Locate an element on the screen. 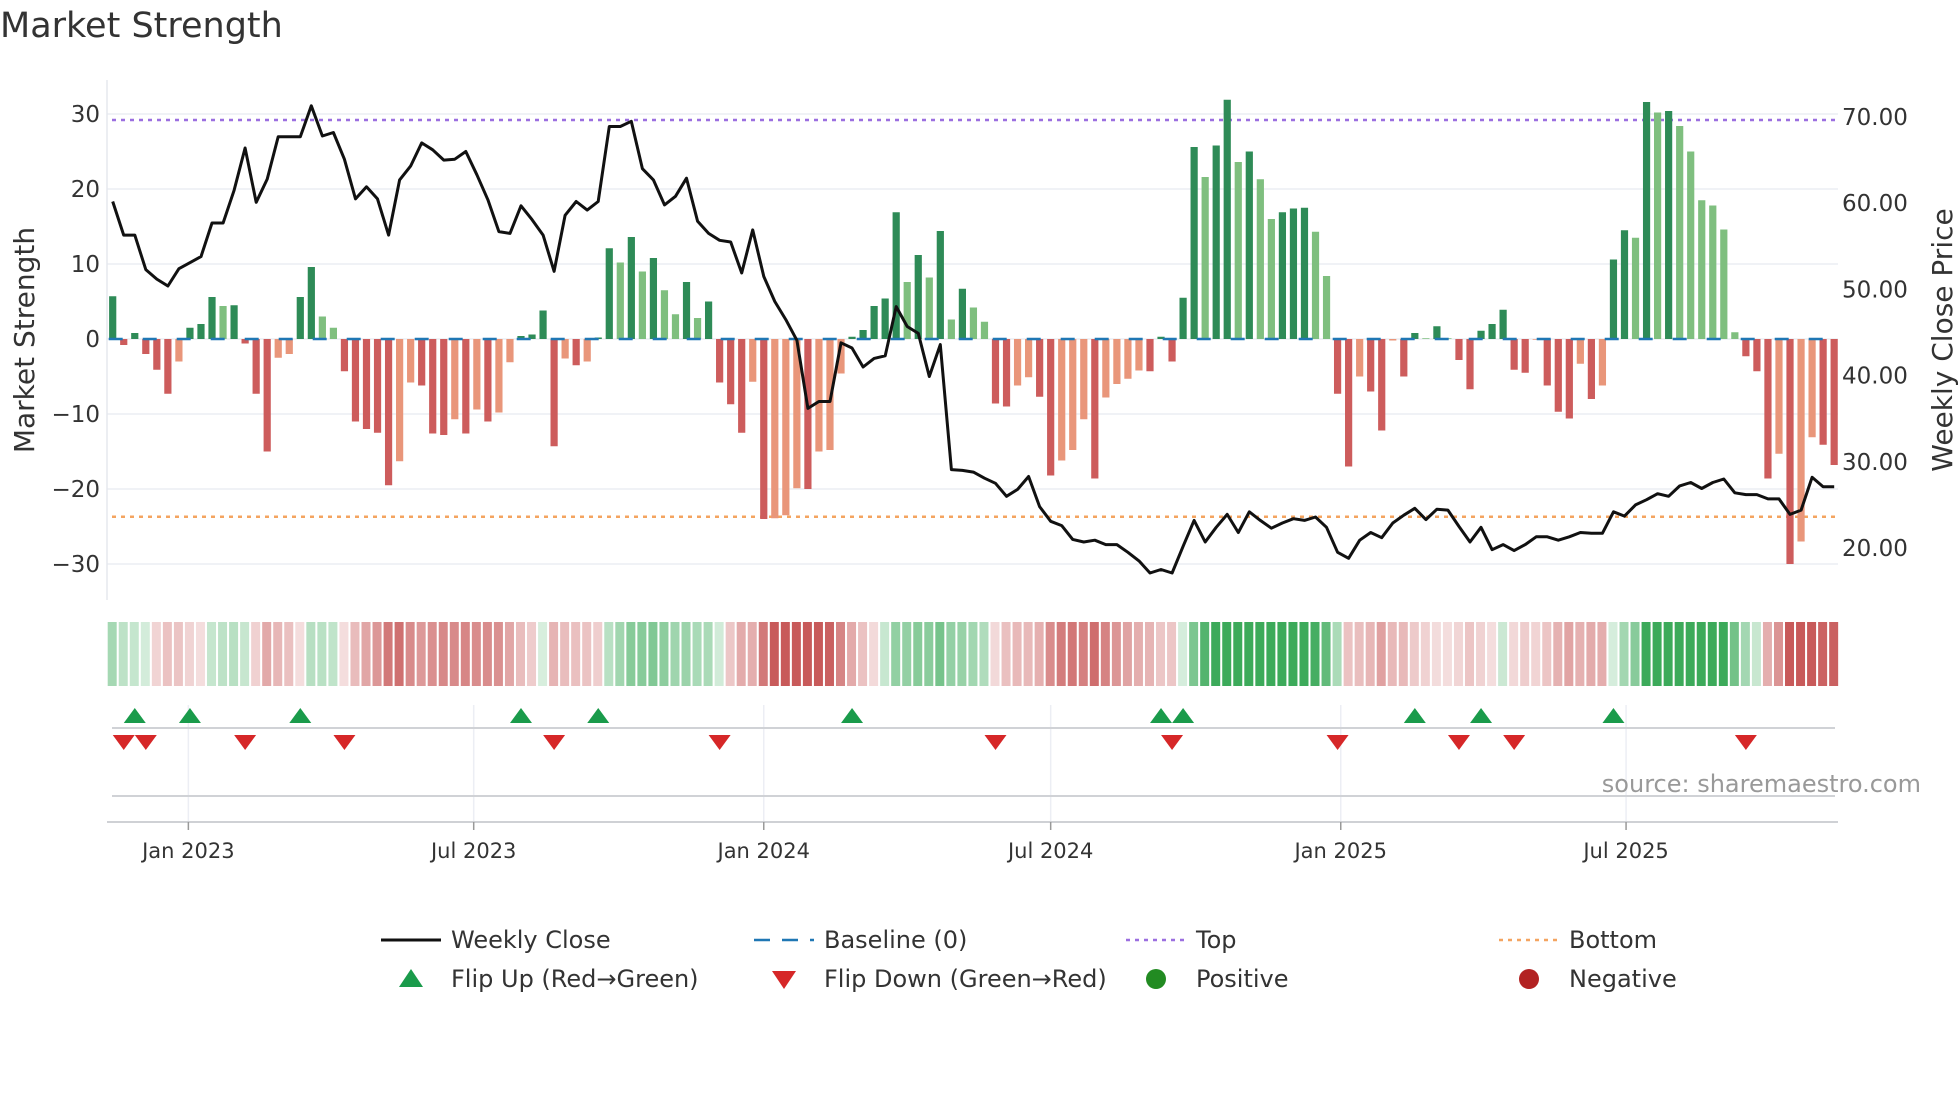  x-tick-label: Jan 2025 is located at coordinates (1339, 851).